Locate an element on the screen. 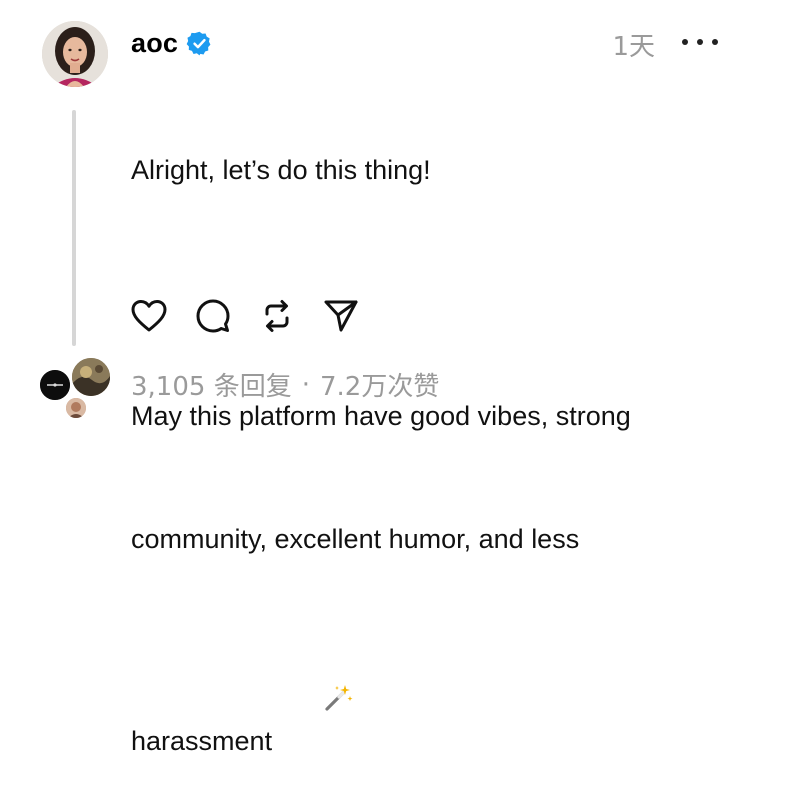  reply-button is located at coordinates (213, 316).